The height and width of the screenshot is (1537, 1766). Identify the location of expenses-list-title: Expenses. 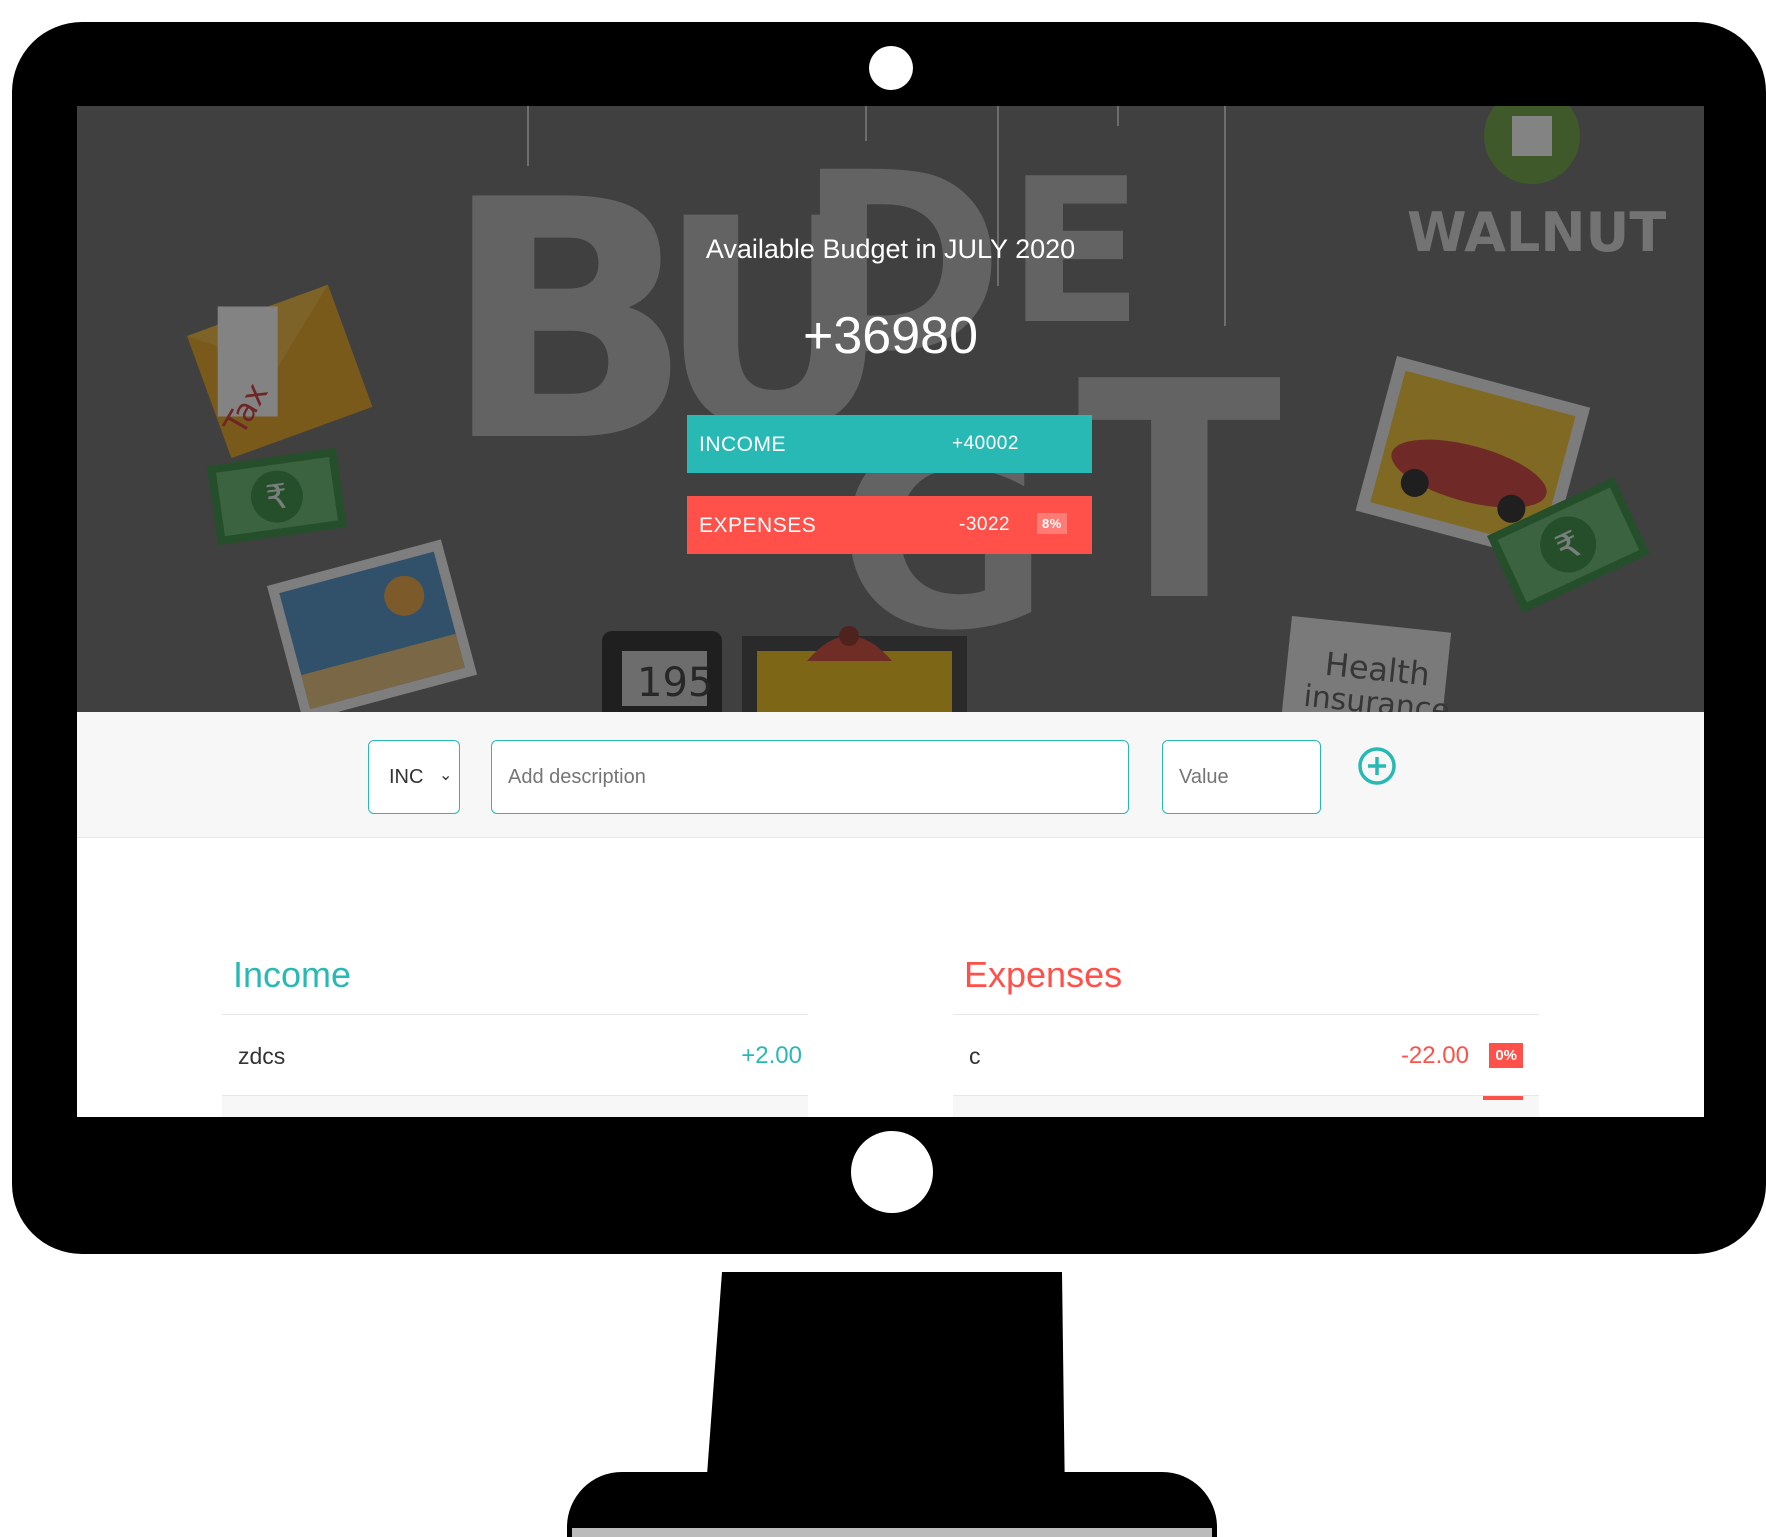
(1043, 974).